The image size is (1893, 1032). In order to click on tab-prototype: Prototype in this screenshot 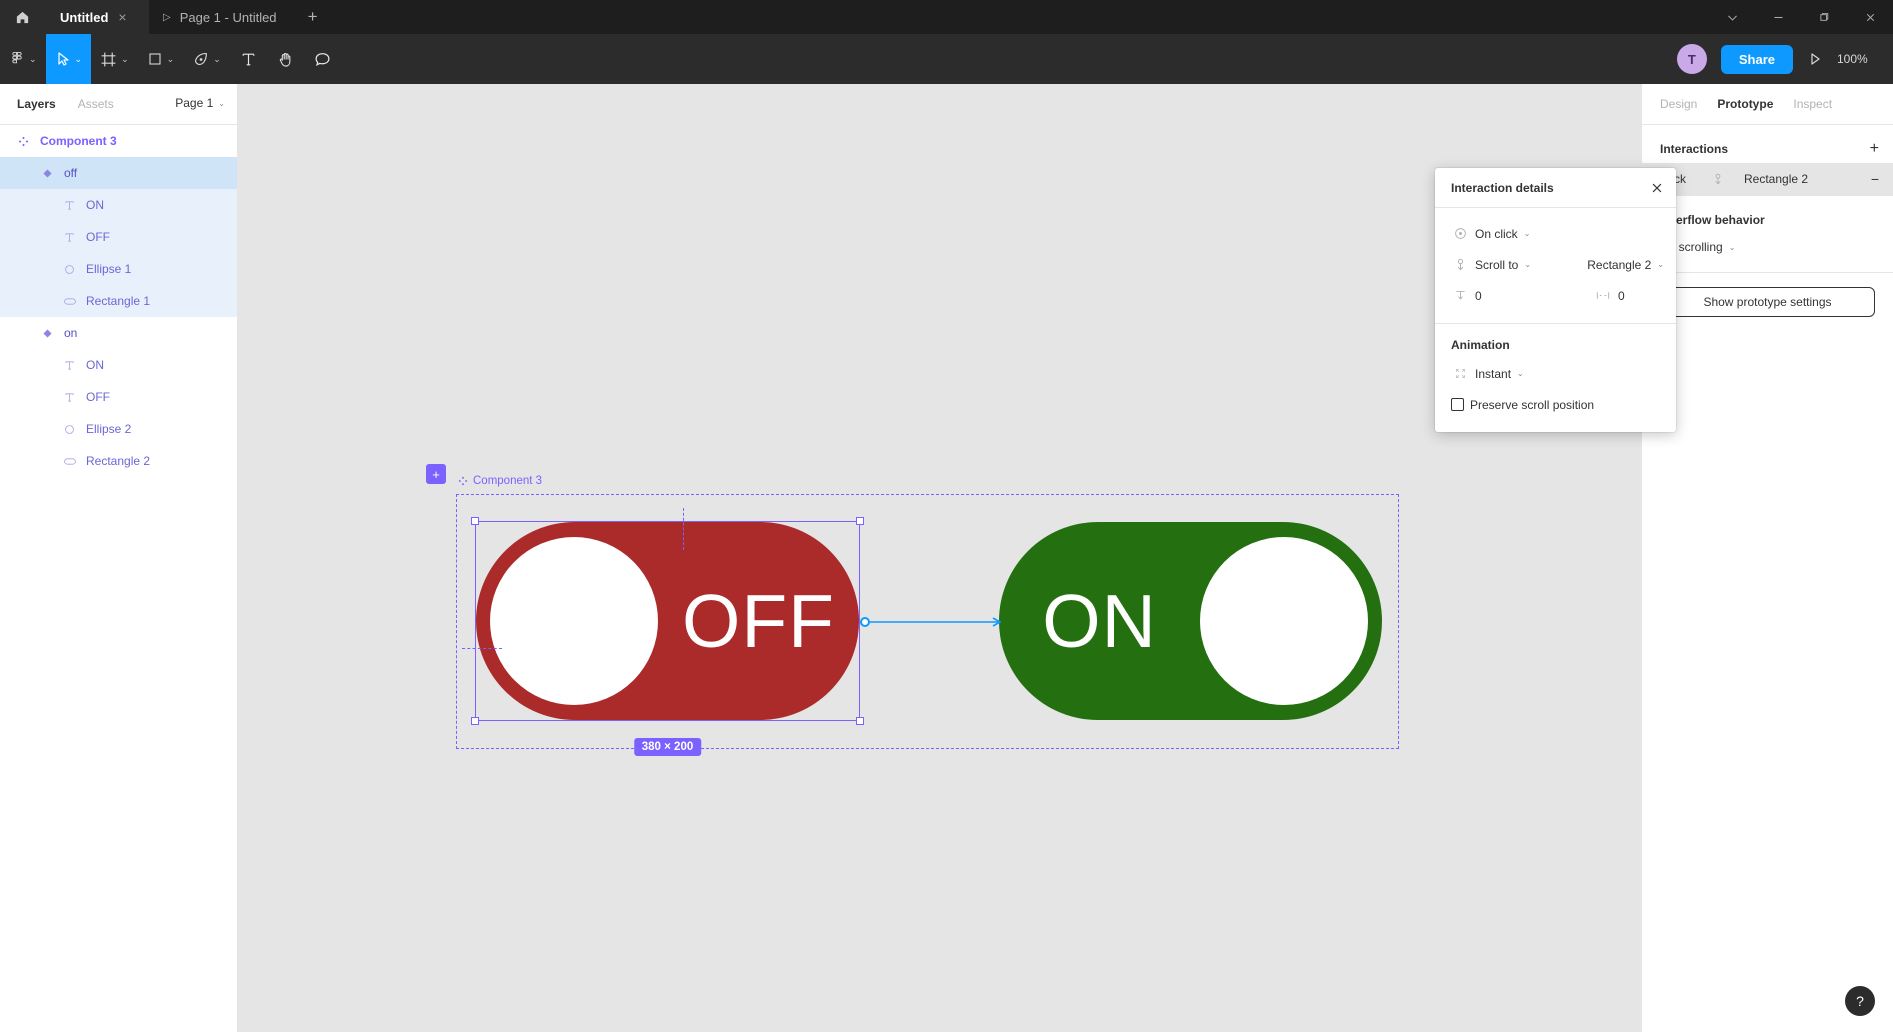, I will do `click(1745, 104)`.